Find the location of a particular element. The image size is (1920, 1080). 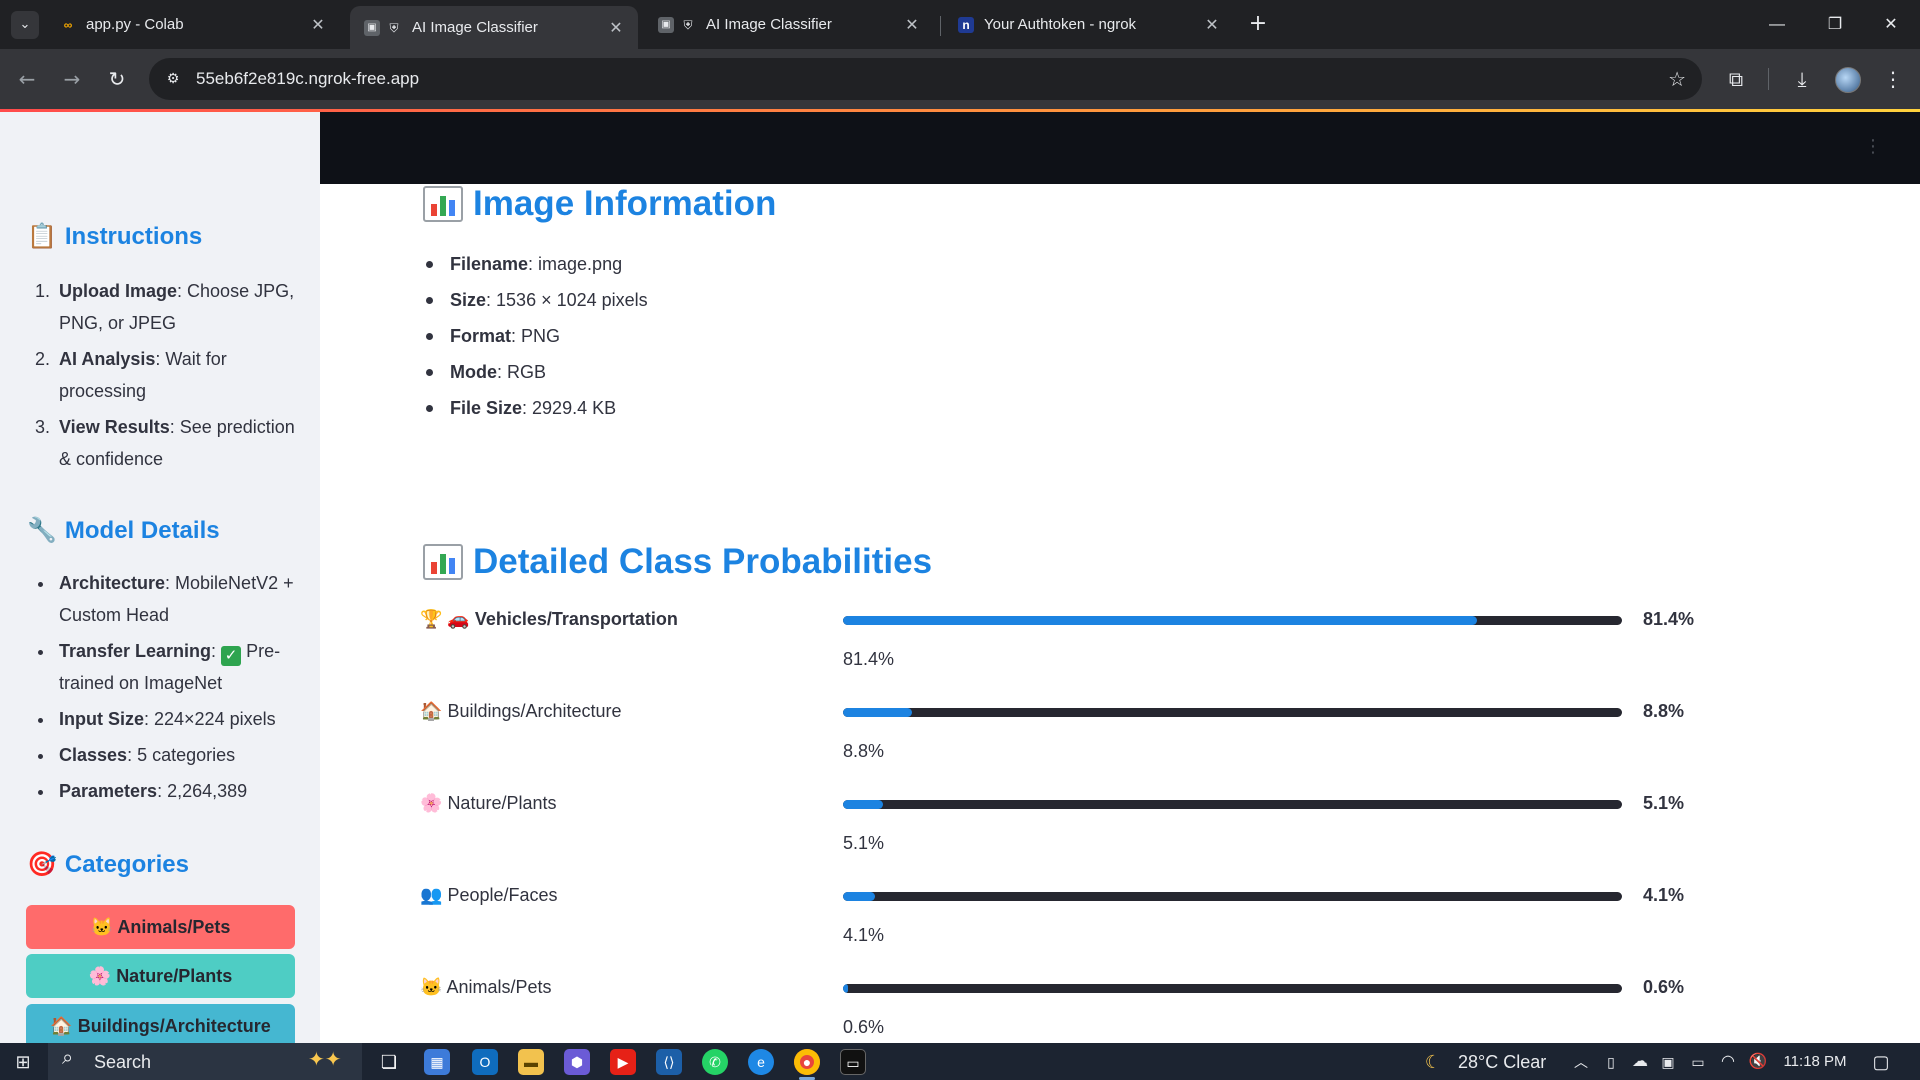

chrome-icon: ● is located at coordinates (807, 1062).